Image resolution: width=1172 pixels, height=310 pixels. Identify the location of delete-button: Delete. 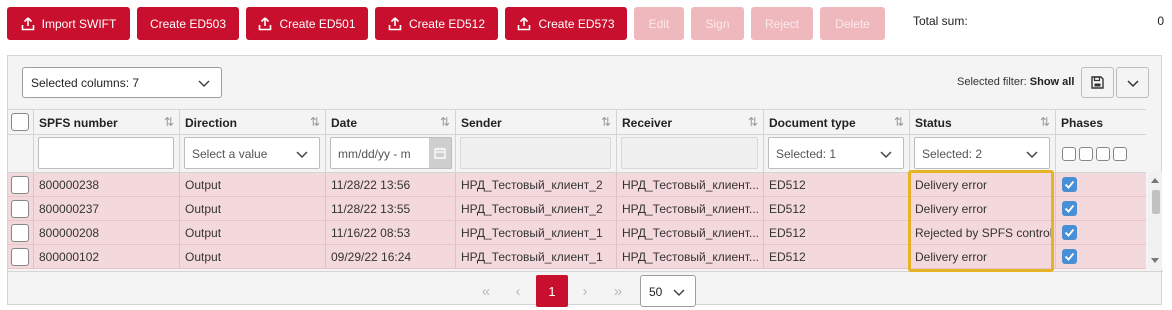
(852, 23).